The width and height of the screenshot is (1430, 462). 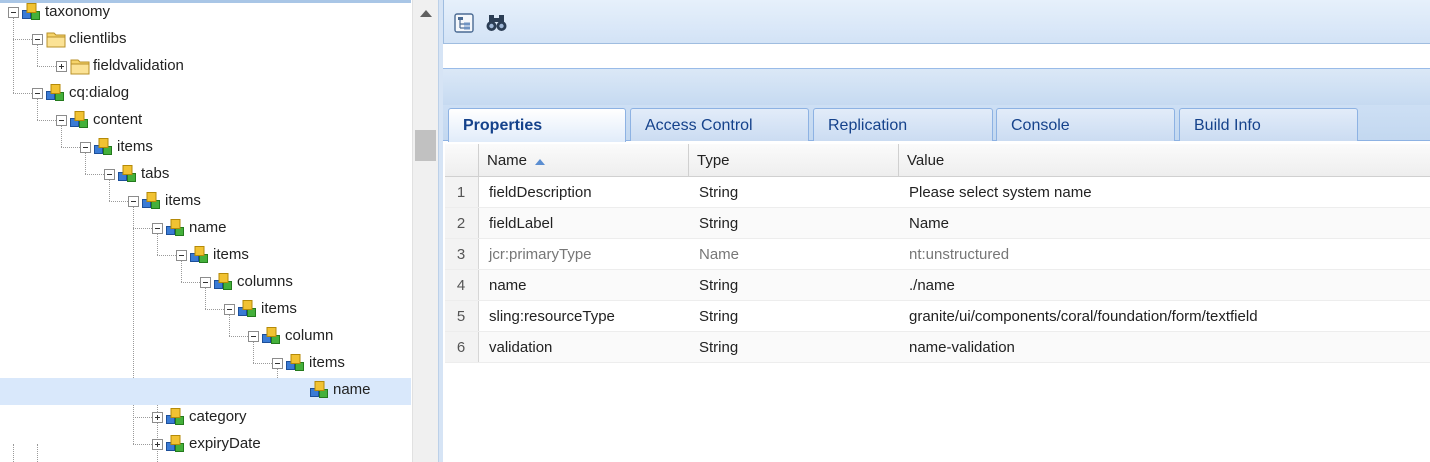 I want to click on row-number: 5, so click(x=462, y=316).